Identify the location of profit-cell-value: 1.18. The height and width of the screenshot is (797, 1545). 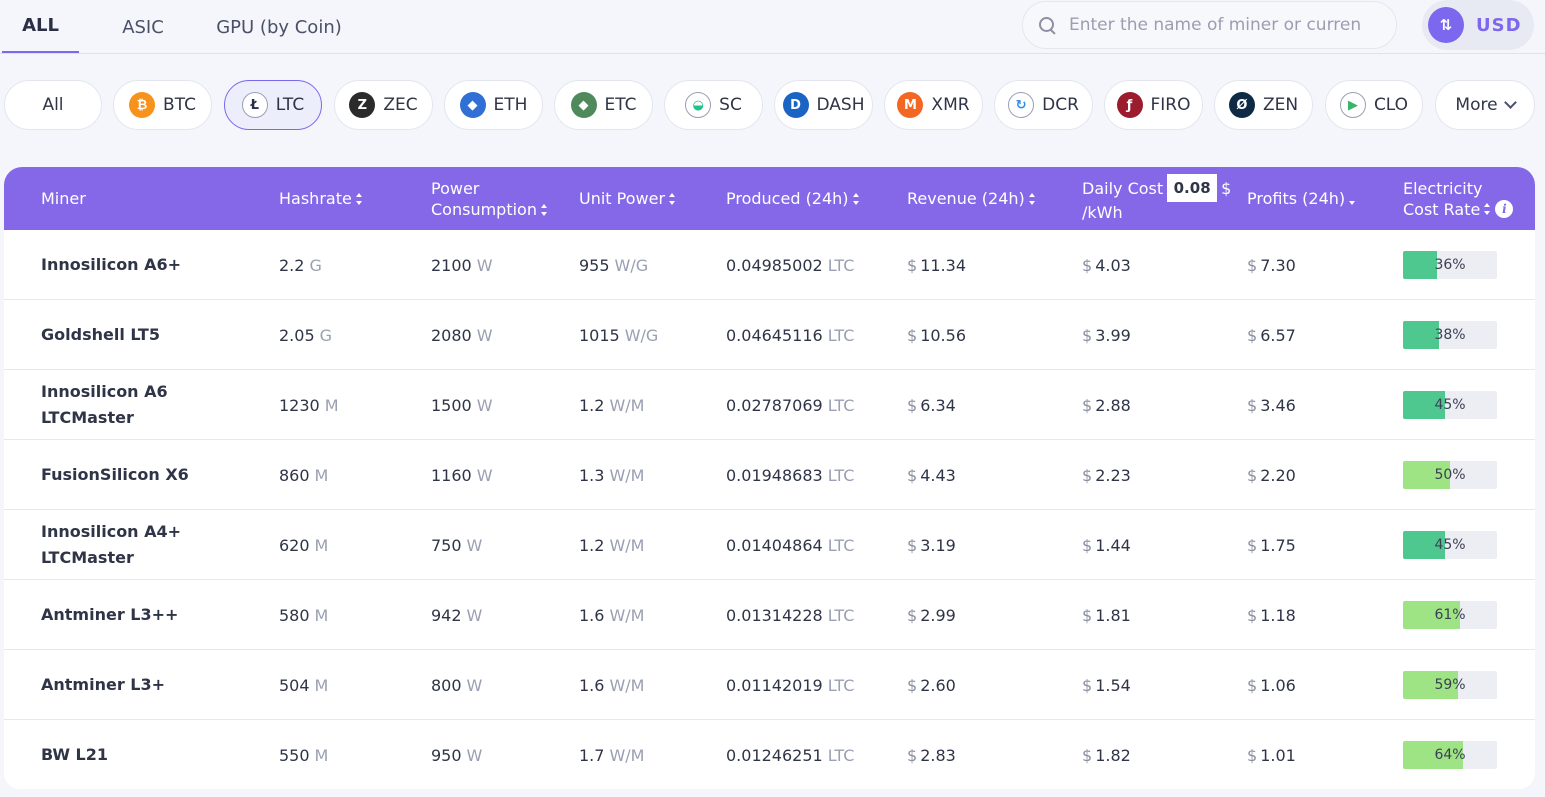
(1278, 615).